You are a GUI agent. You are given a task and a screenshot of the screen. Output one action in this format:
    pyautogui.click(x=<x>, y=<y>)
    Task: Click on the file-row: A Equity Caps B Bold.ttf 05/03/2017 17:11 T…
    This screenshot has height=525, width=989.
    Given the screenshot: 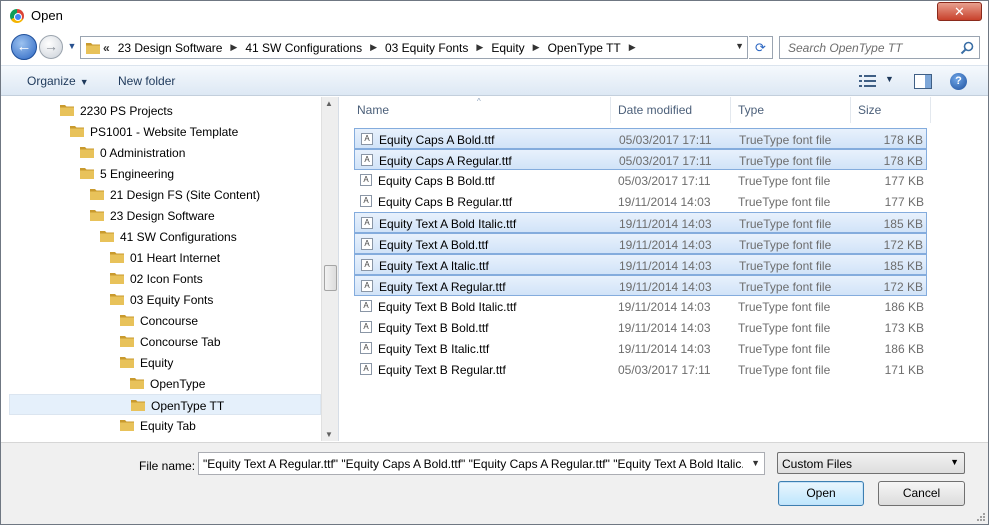 What is the action you would take?
    pyautogui.click(x=640, y=180)
    